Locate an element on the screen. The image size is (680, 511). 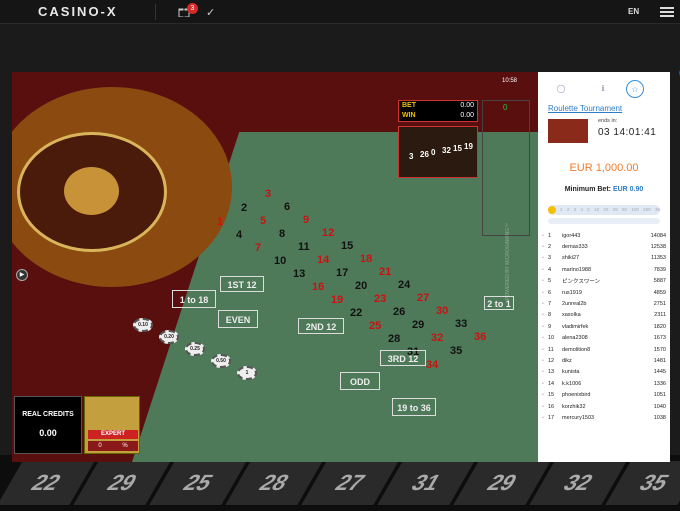
rank: 15 is located at coordinates (551, 395).